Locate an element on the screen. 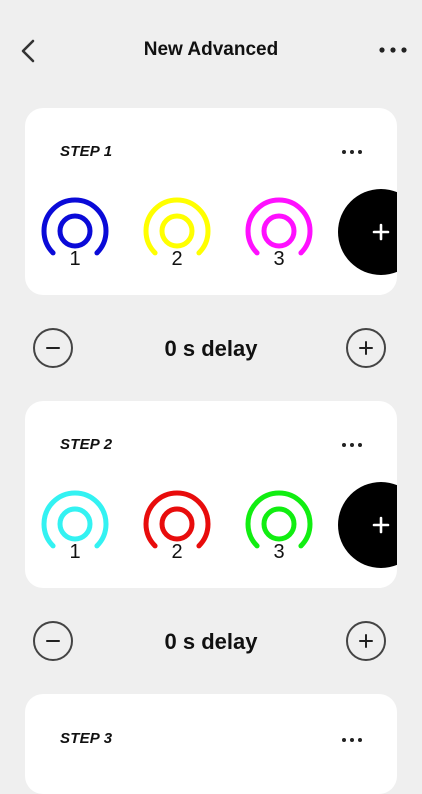  more-options-button is located at coordinates (393, 50).